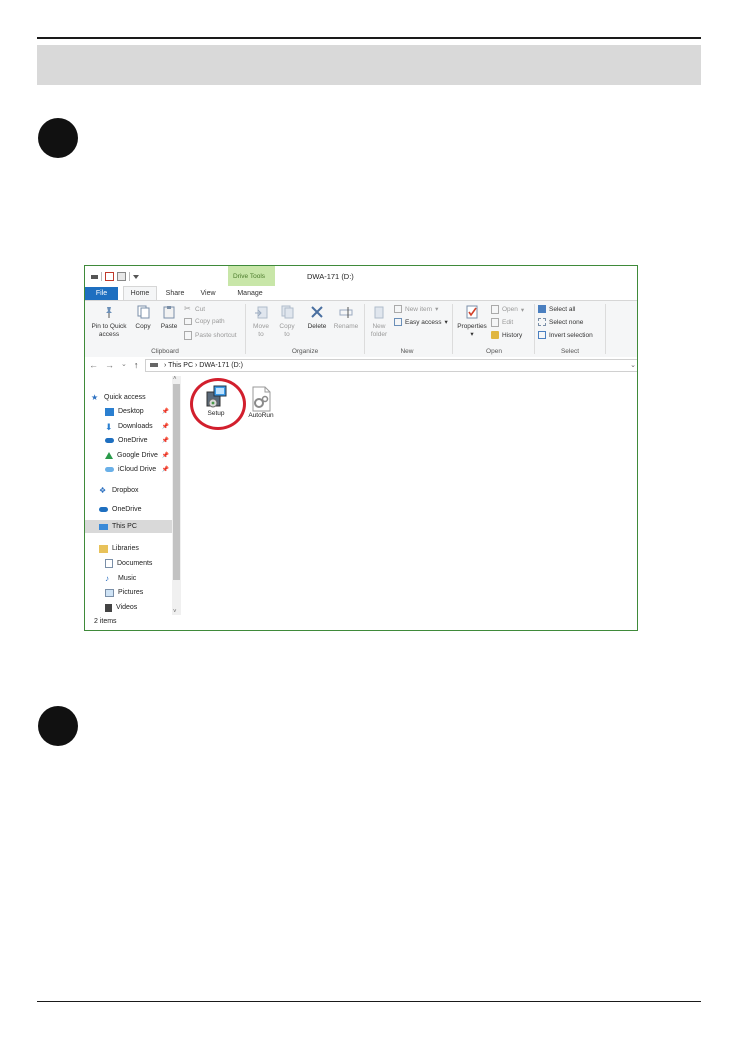 This screenshot has width=738, height=1038. Describe the element at coordinates (495, 309) in the screenshot. I see `open-icon` at that location.